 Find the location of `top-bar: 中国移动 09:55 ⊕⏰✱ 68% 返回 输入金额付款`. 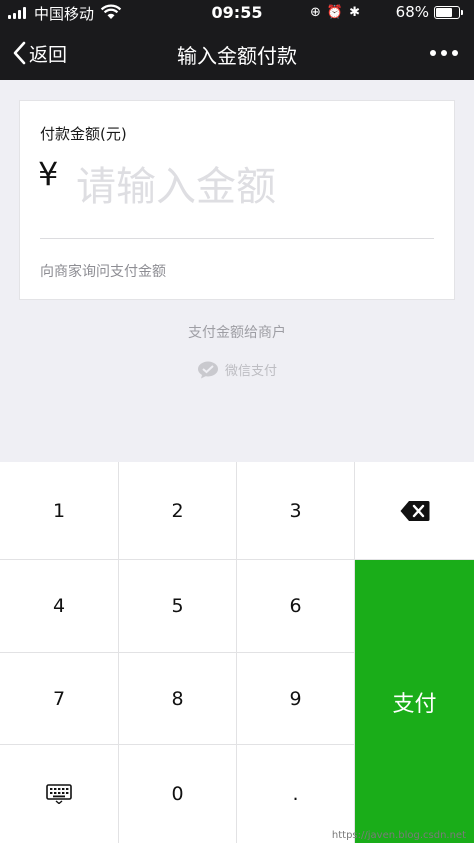

top-bar: 中国移动 09:55 ⊕⏰✱ 68% 返回 输入金额付款 is located at coordinates (237, 40).